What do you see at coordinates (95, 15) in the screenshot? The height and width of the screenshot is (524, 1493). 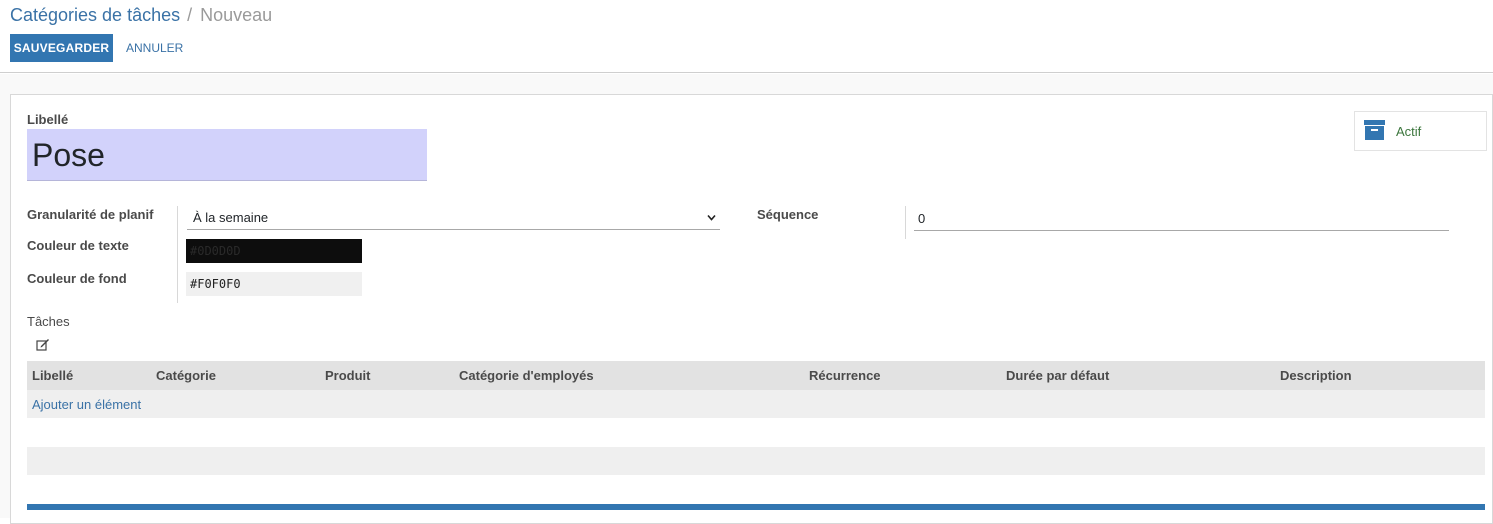 I see `breadcrumb-parent-link: Catégories de tâches` at bounding box center [95, 15].